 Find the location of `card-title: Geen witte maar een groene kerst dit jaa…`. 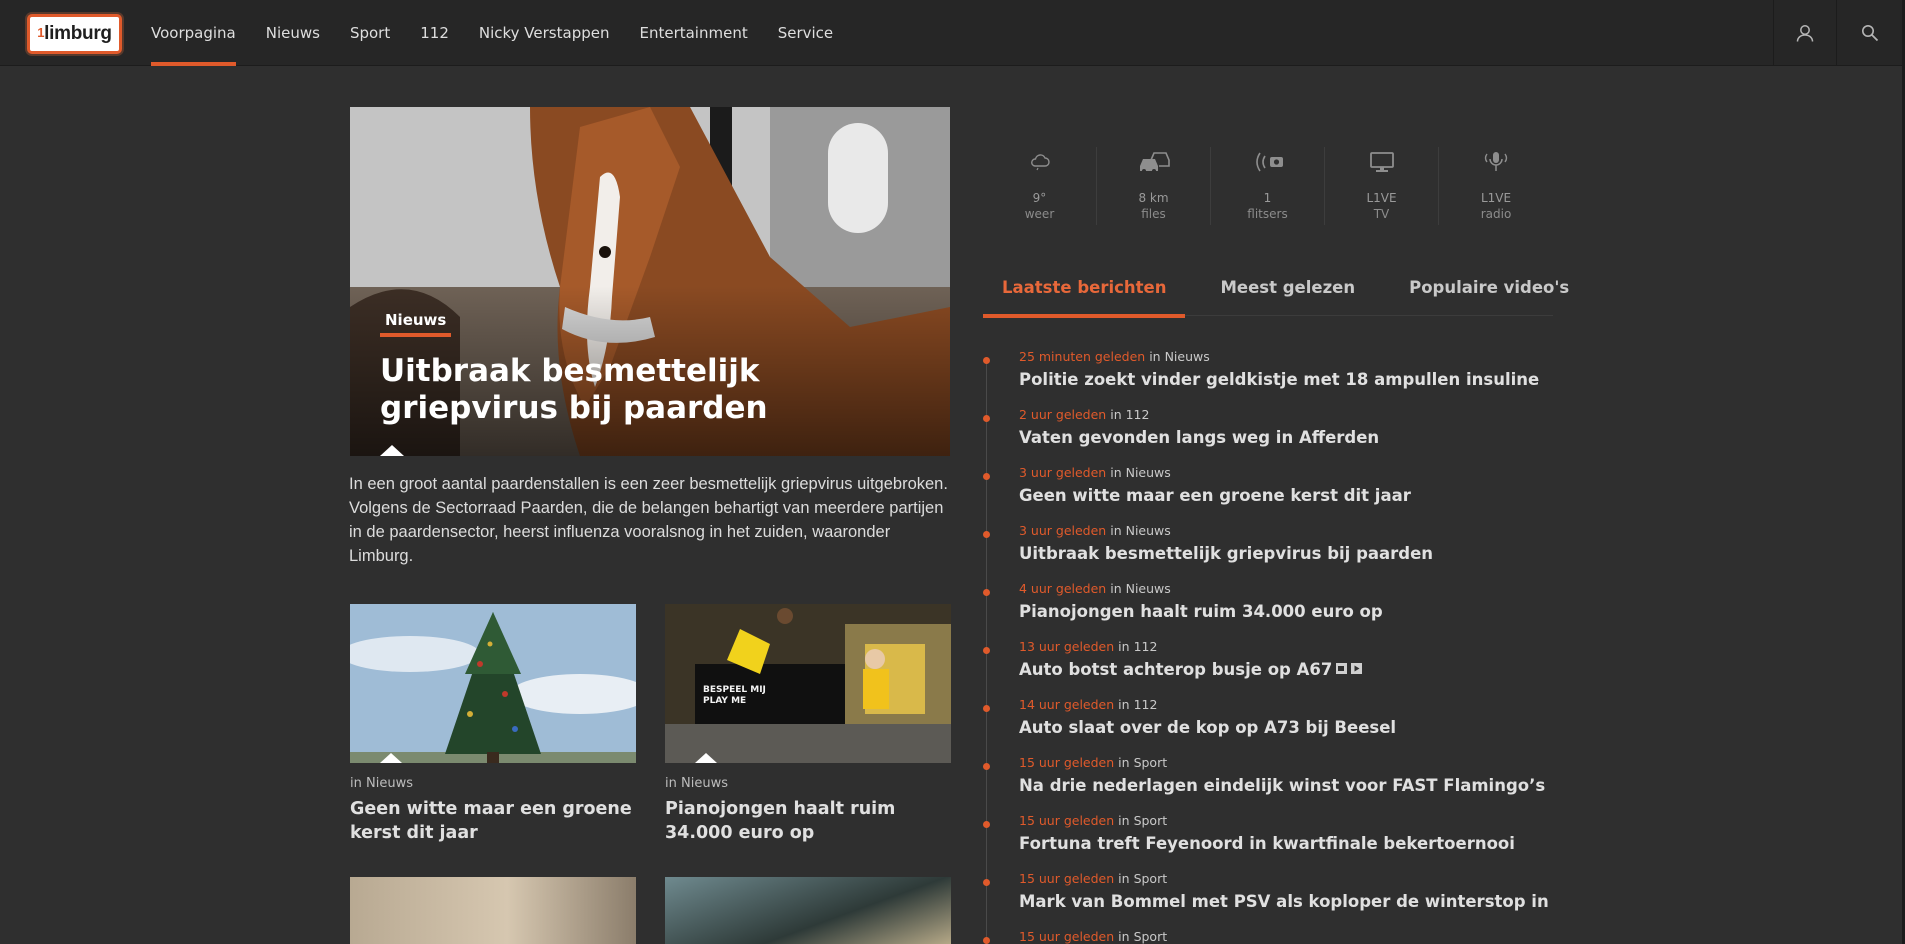

card-title: Geen witte maar een groene kerst dit jaa… is located at coordinates (493, 821).